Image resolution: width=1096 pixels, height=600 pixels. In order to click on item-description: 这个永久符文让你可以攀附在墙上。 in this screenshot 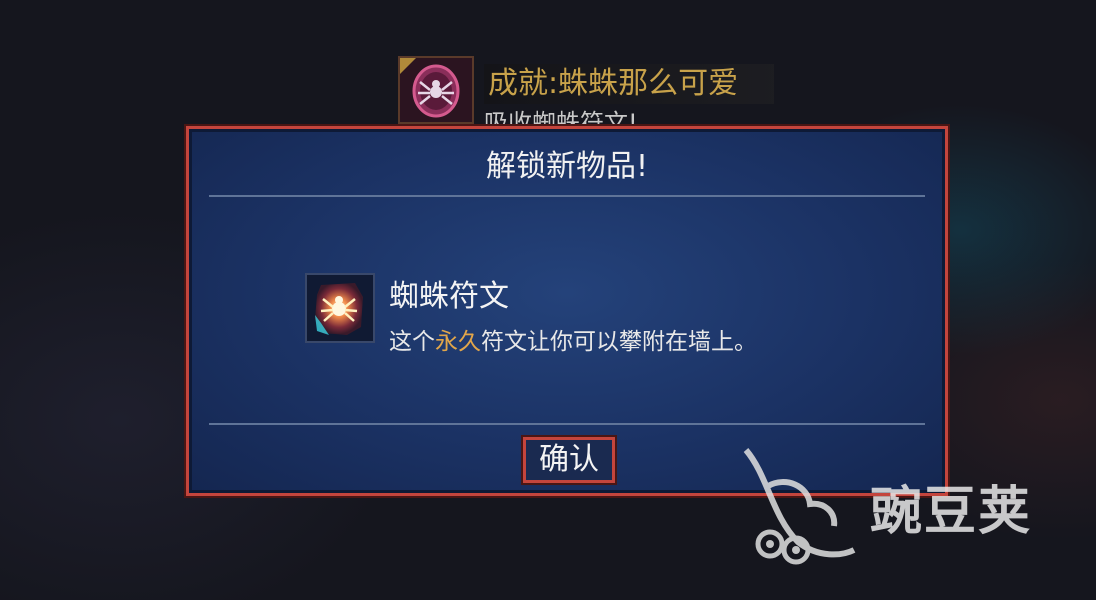, I will do `click(573, 342)`.